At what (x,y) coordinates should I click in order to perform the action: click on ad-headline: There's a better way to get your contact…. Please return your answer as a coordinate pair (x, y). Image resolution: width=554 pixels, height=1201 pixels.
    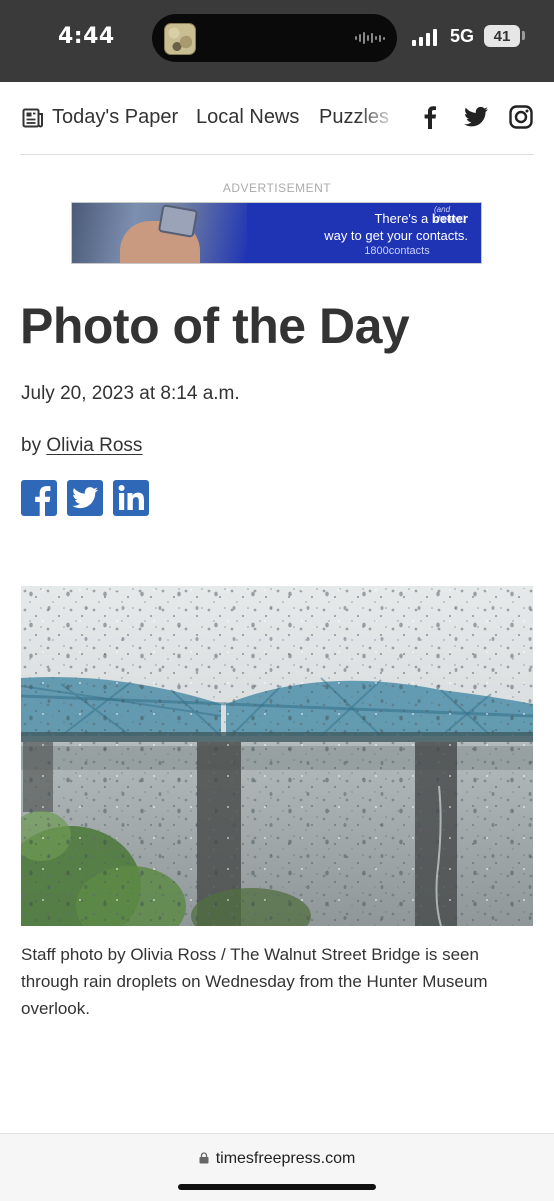
    Looking at the image, I should click on (363, 227).